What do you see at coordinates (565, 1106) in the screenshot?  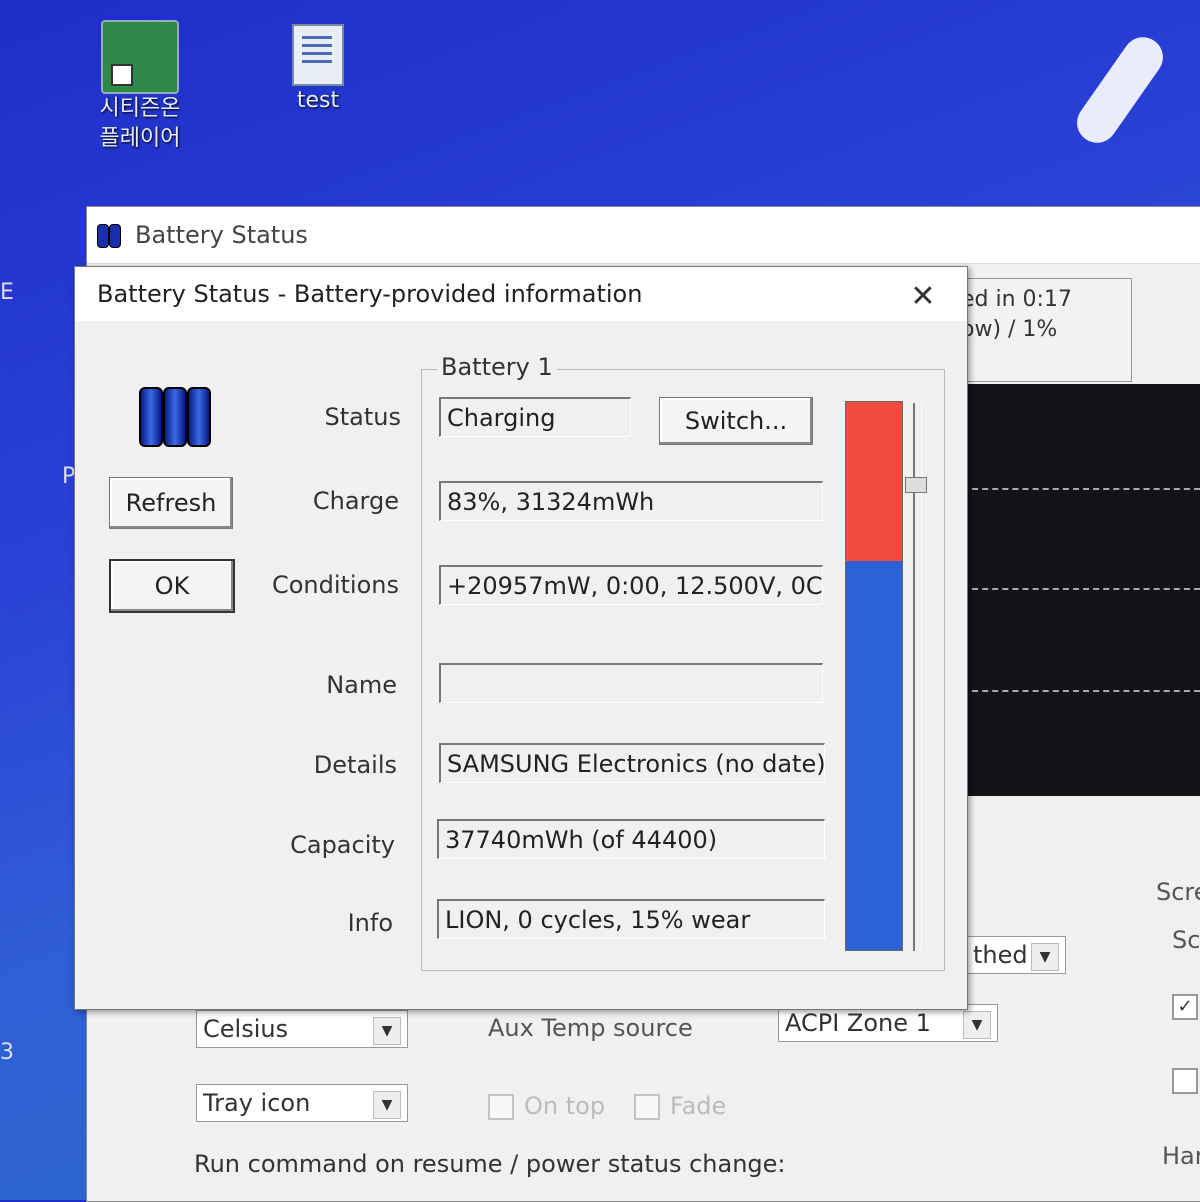 I see `on-top-label: On top` at bounding box center [565, 1106].